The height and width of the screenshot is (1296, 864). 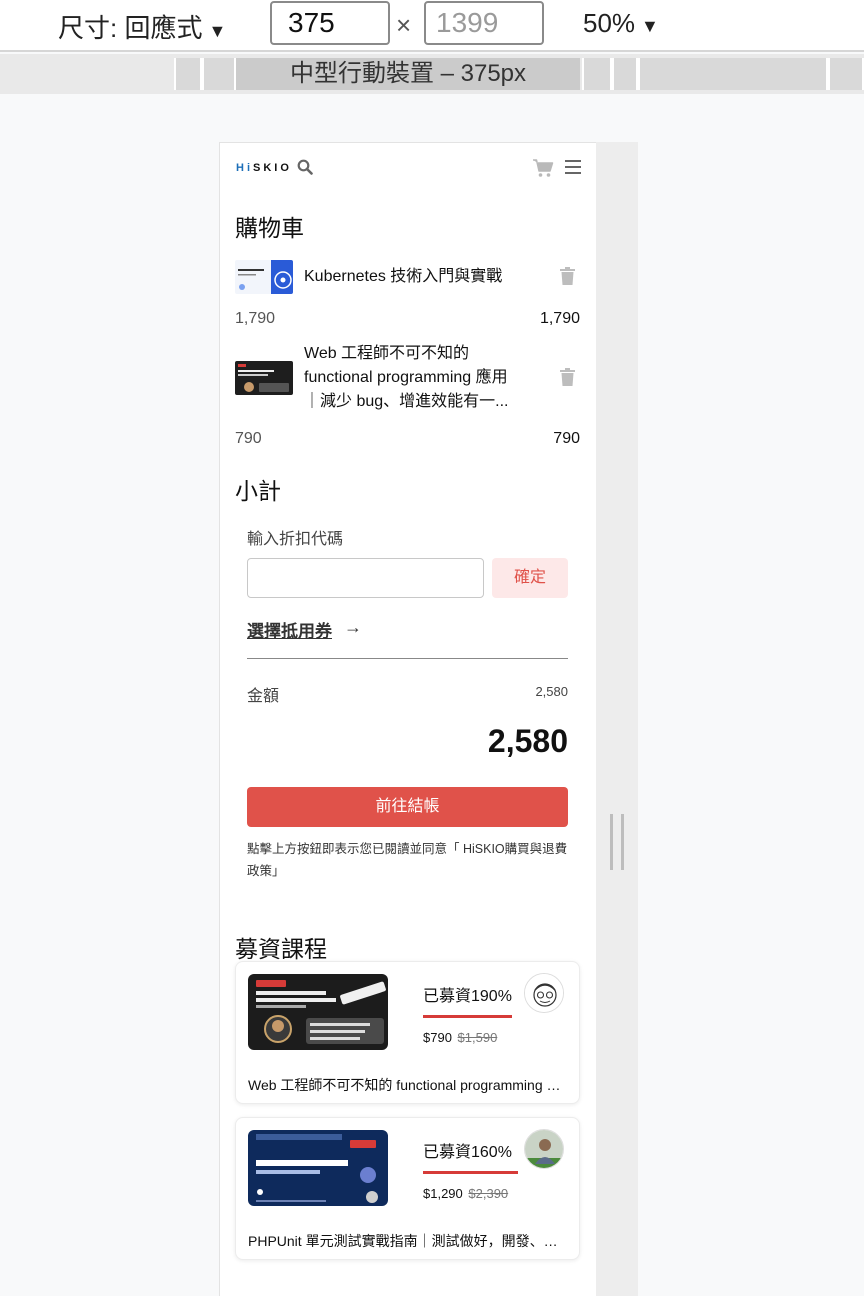 I want to click on search-icon, so click(x=305, y=167).